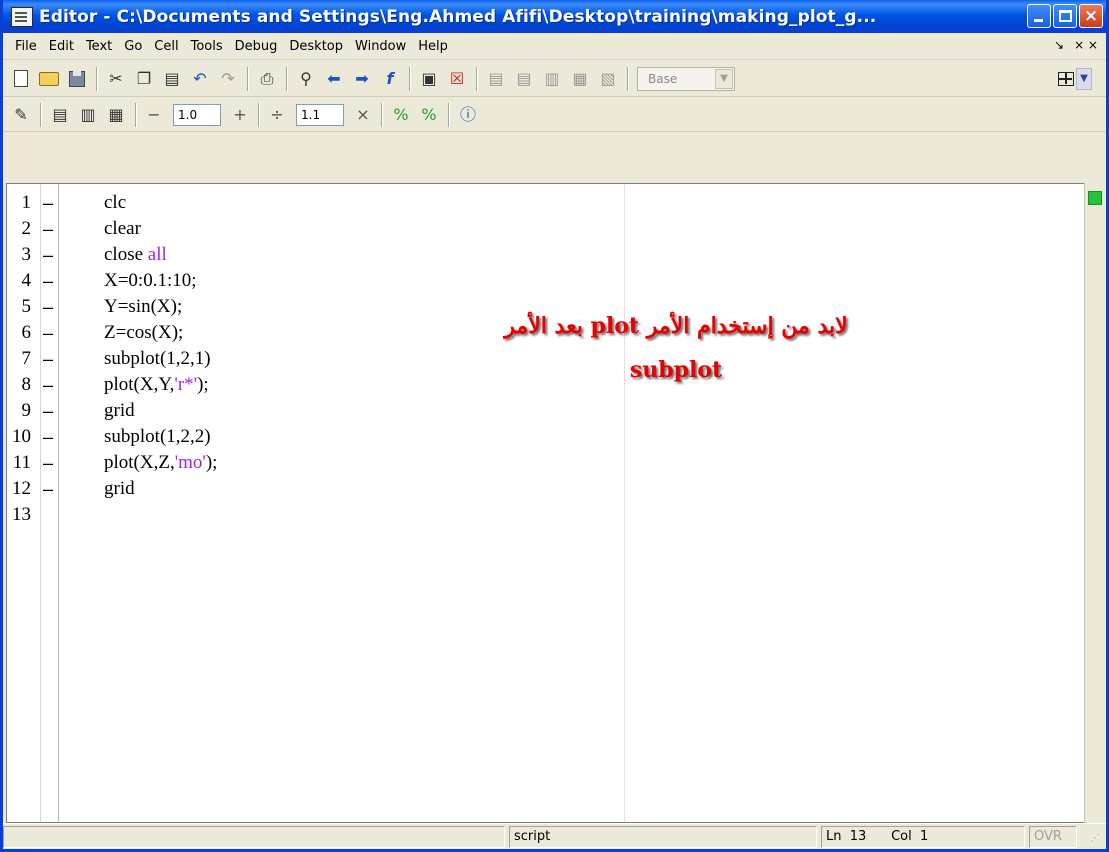 This screenshot has height=852, width=1109. I want to click on cell-toolbar: ✎ ▤ ▥ ▦ − 1.0 + ÷ 1.1 × % % ⓘ, so click(554, 115).